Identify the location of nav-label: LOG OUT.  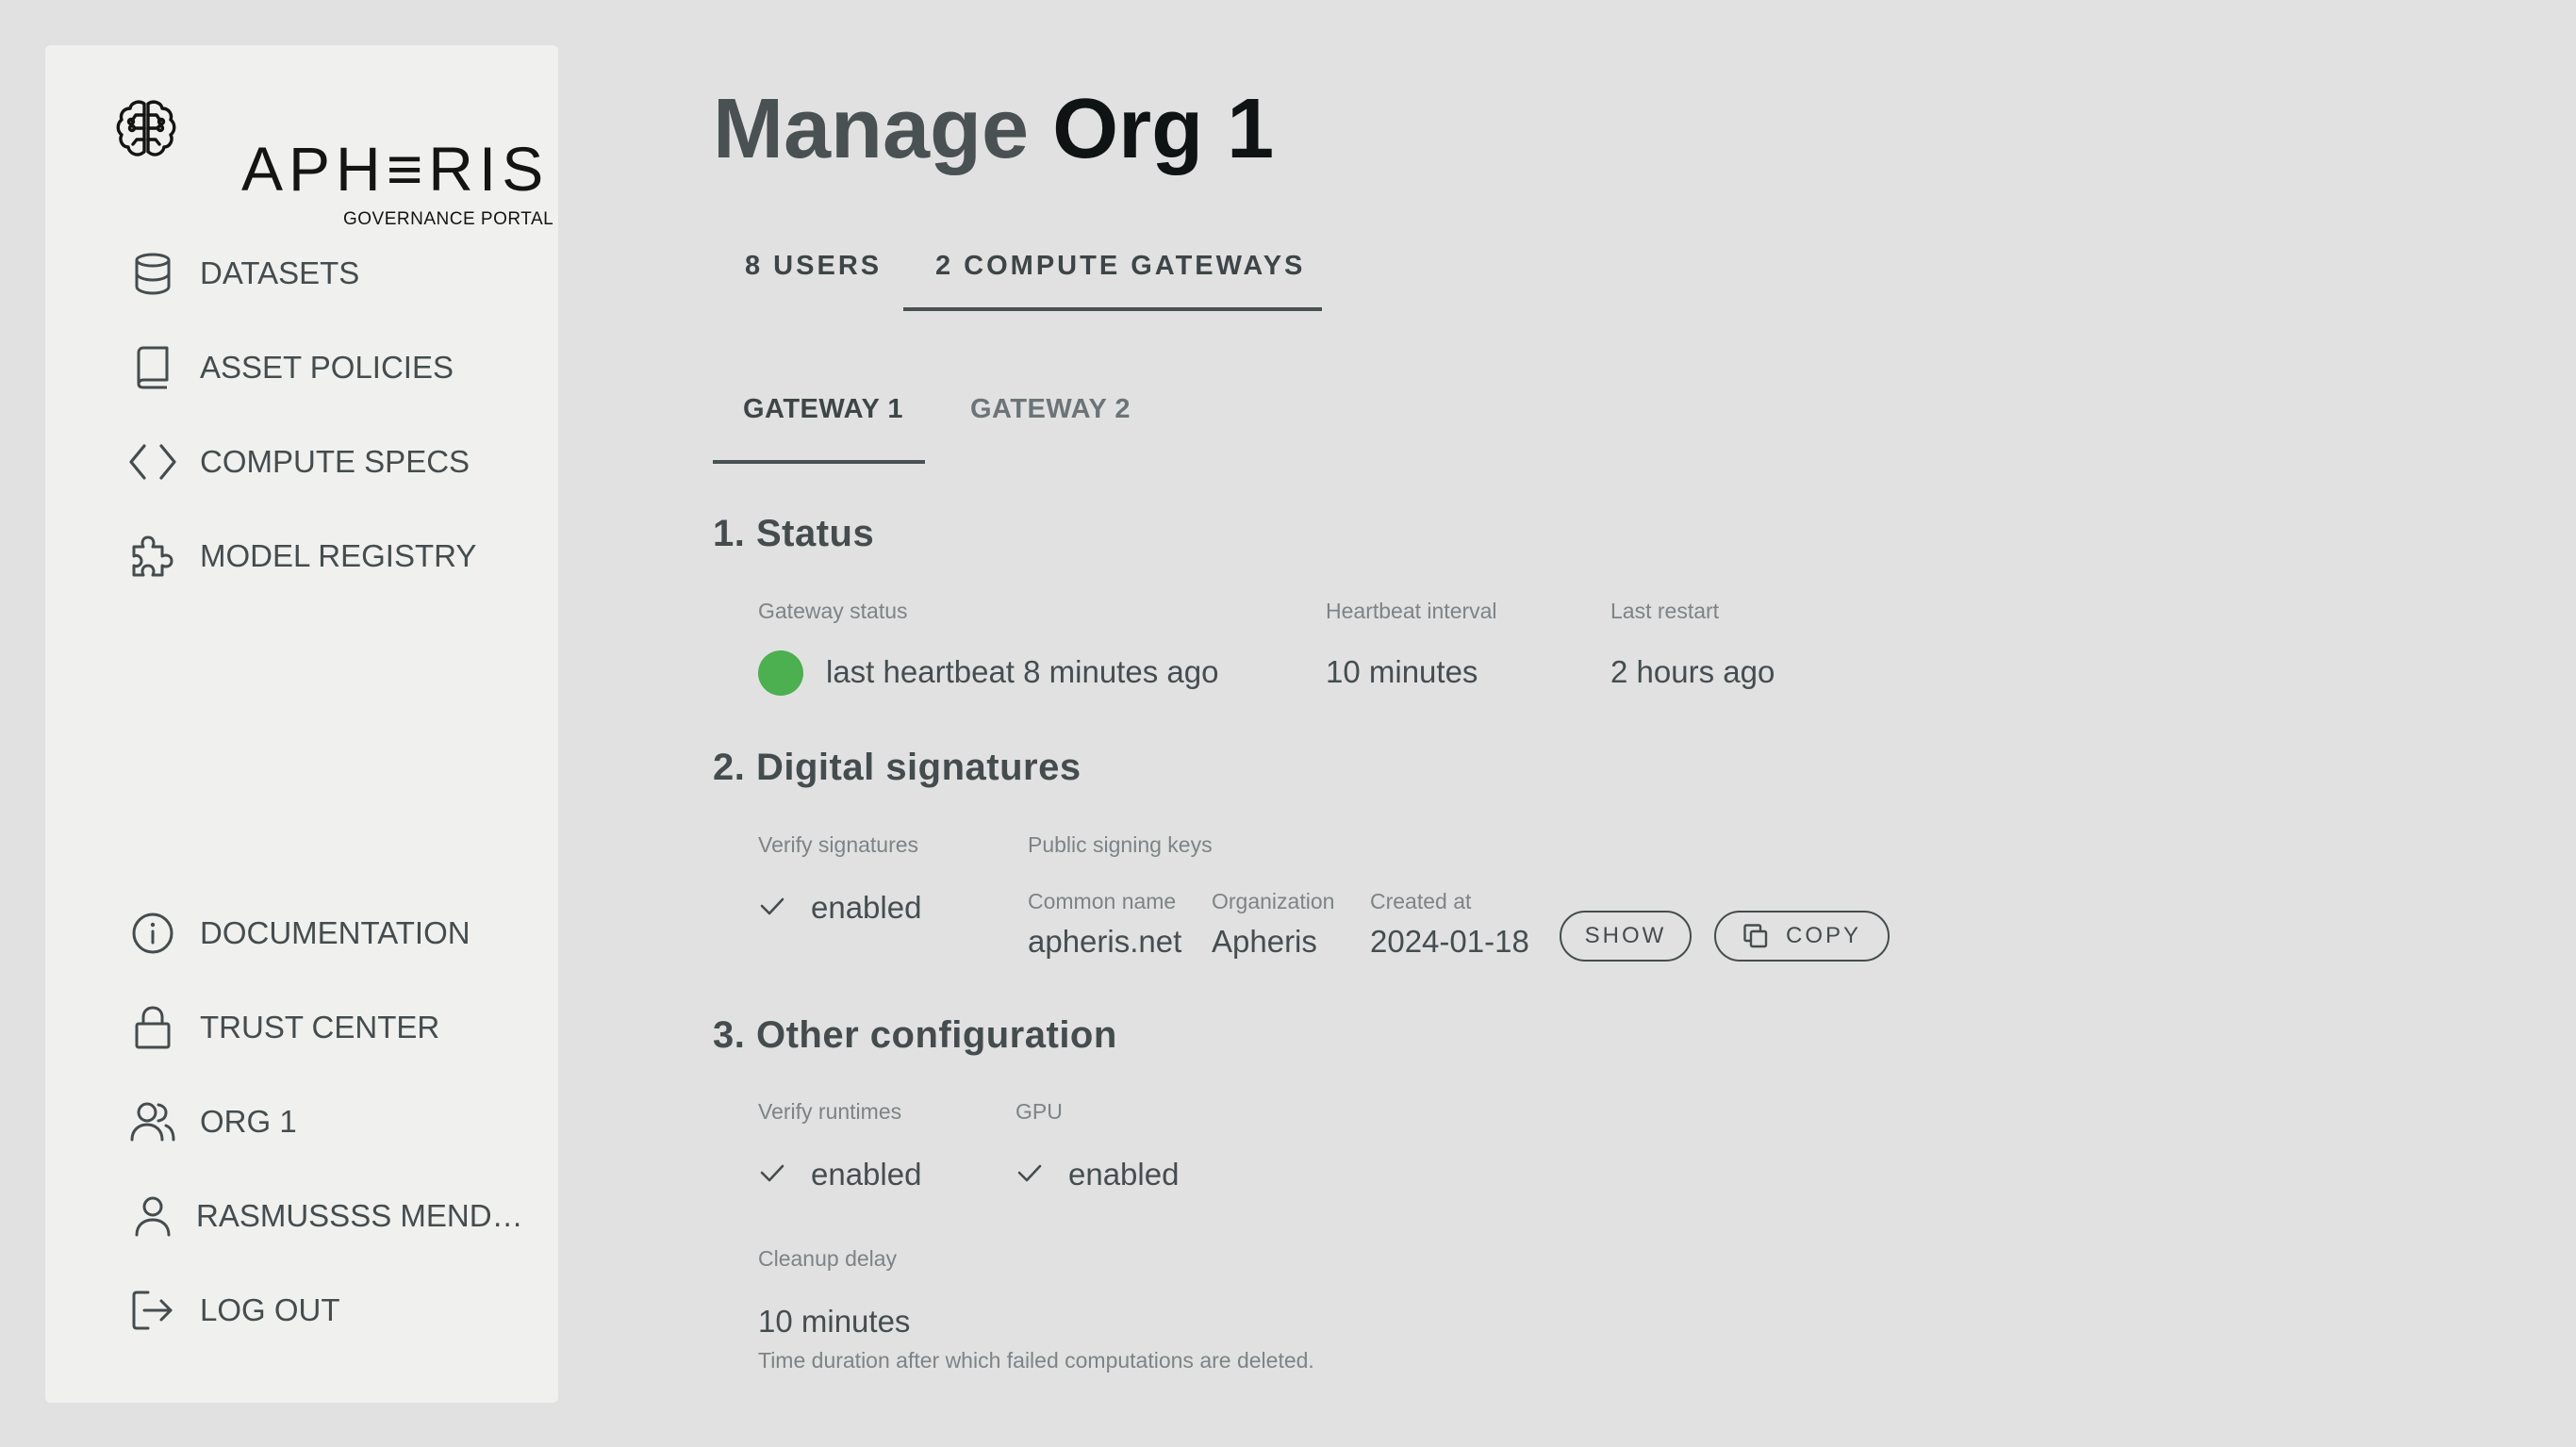
(270, 1309).